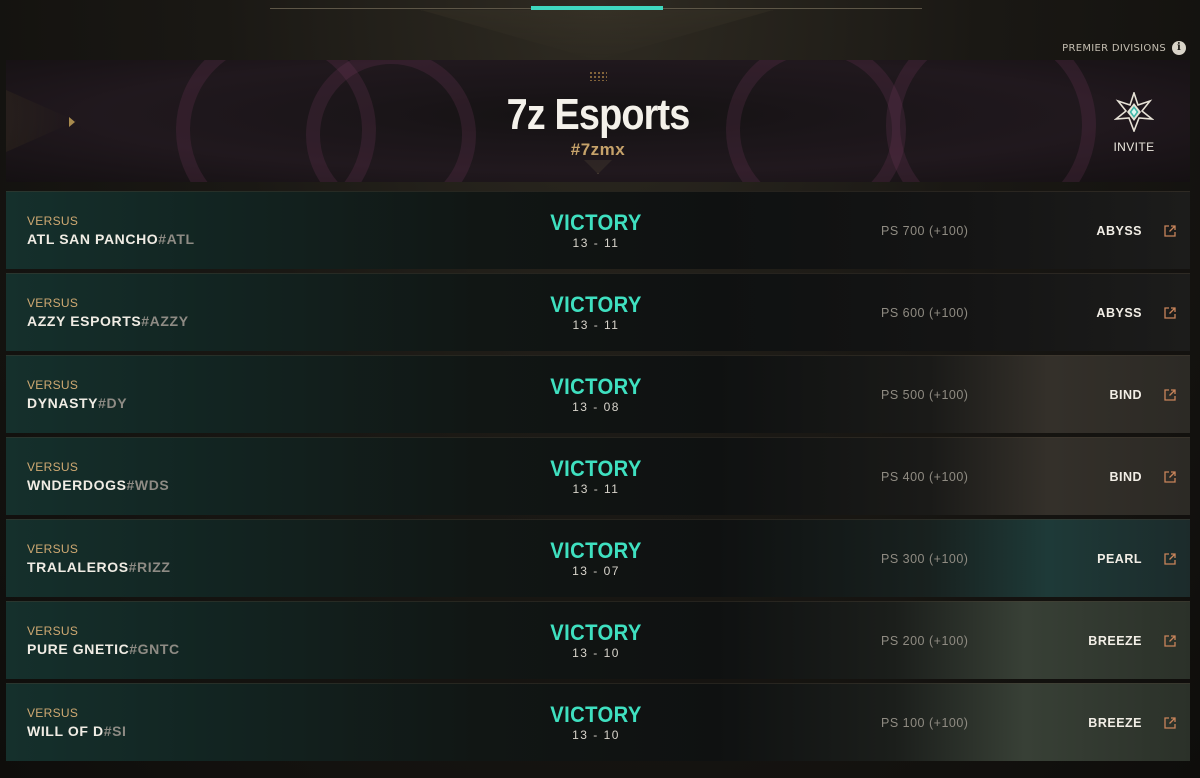 Image resolution: width=1200 pixels, height=778 pixels. What do you see at coordinates (925, 231) in the screenshot?
I see `premier-score: PS 700 (+100)` at bounding box center [925, 231].